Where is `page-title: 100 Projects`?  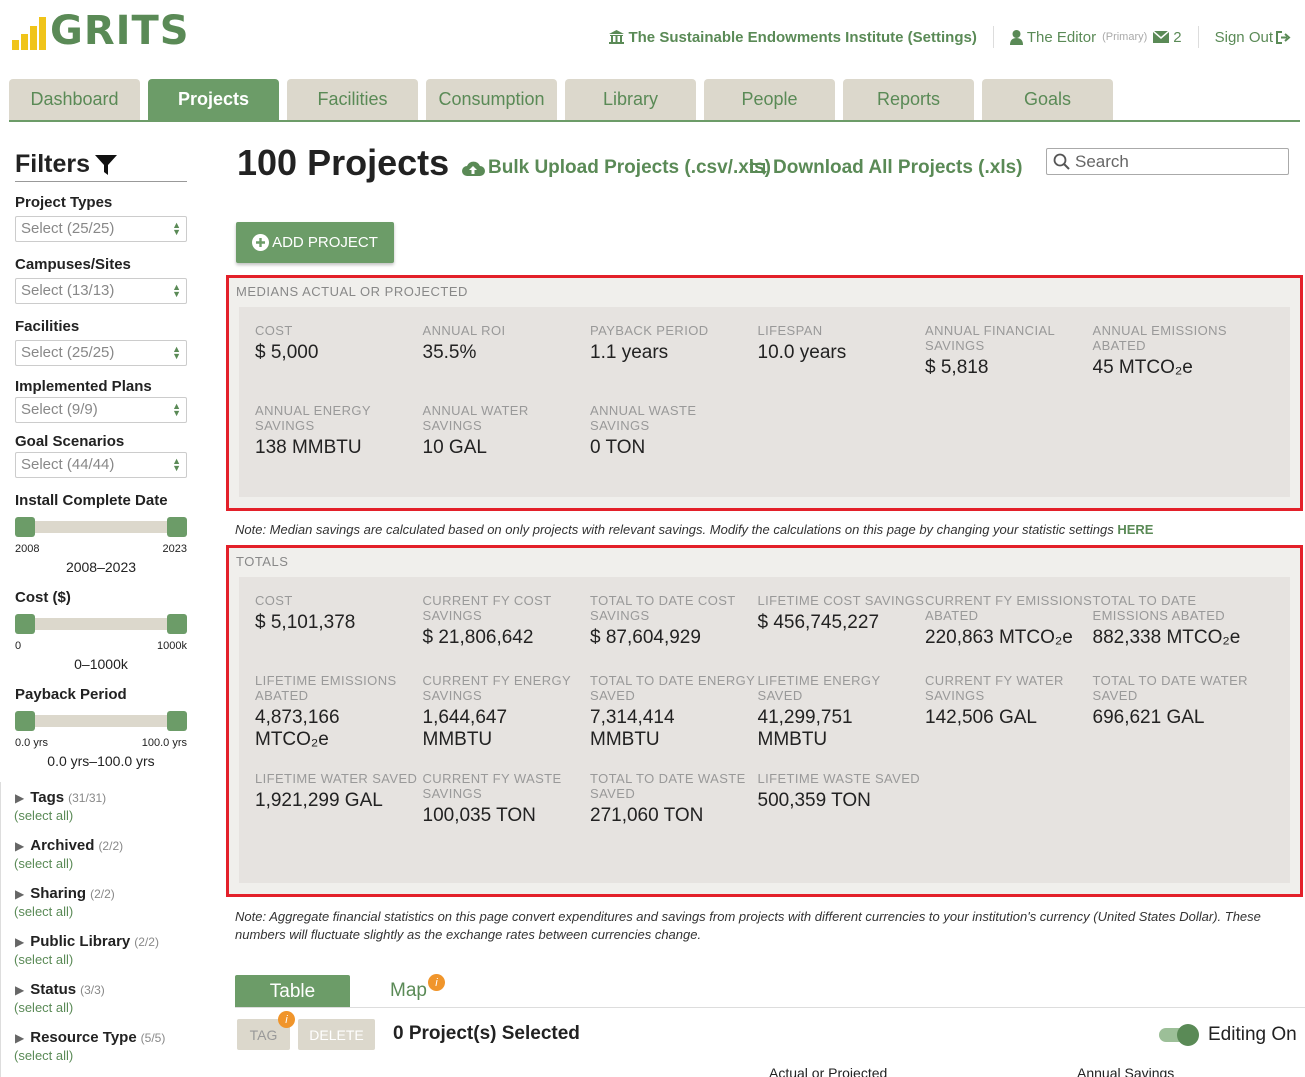
page-title: 100 Projects is located at coordinates (343, 162).